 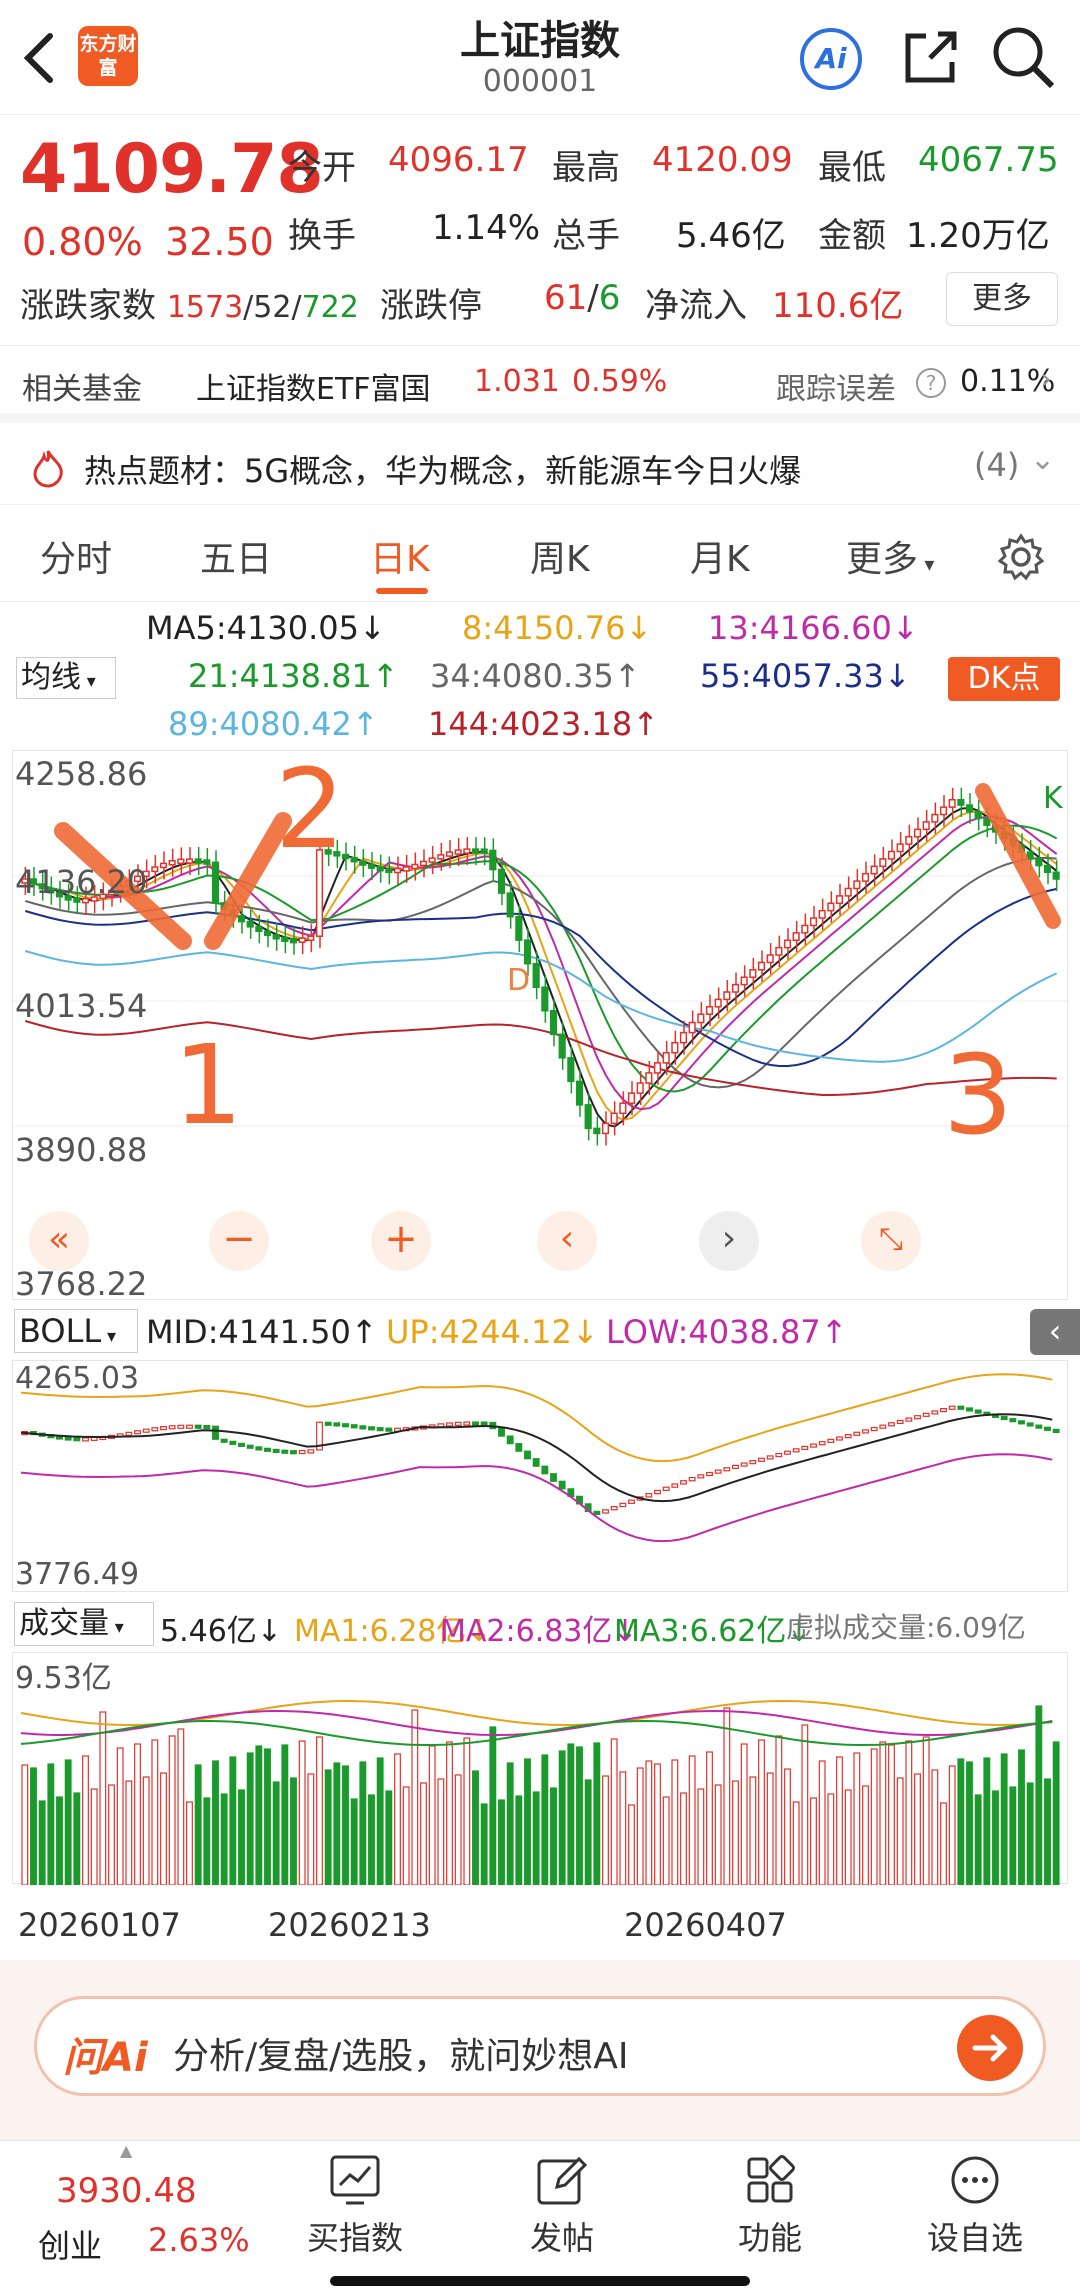 What do you see at coordinates (76, 556) in the screenshot?
I see `tab-intraday: 分时` at bounding box center [76, 556].